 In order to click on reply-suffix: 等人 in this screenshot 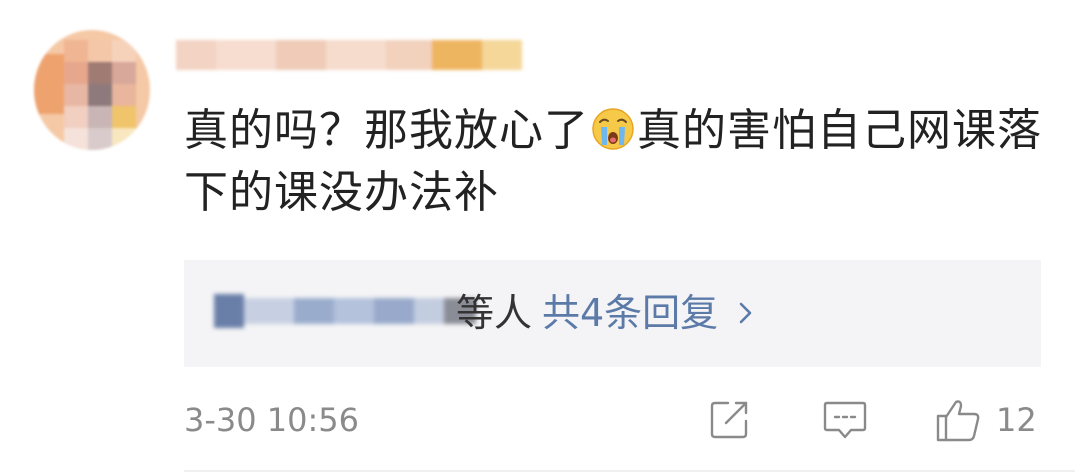, I will do `click(494, 313)`.